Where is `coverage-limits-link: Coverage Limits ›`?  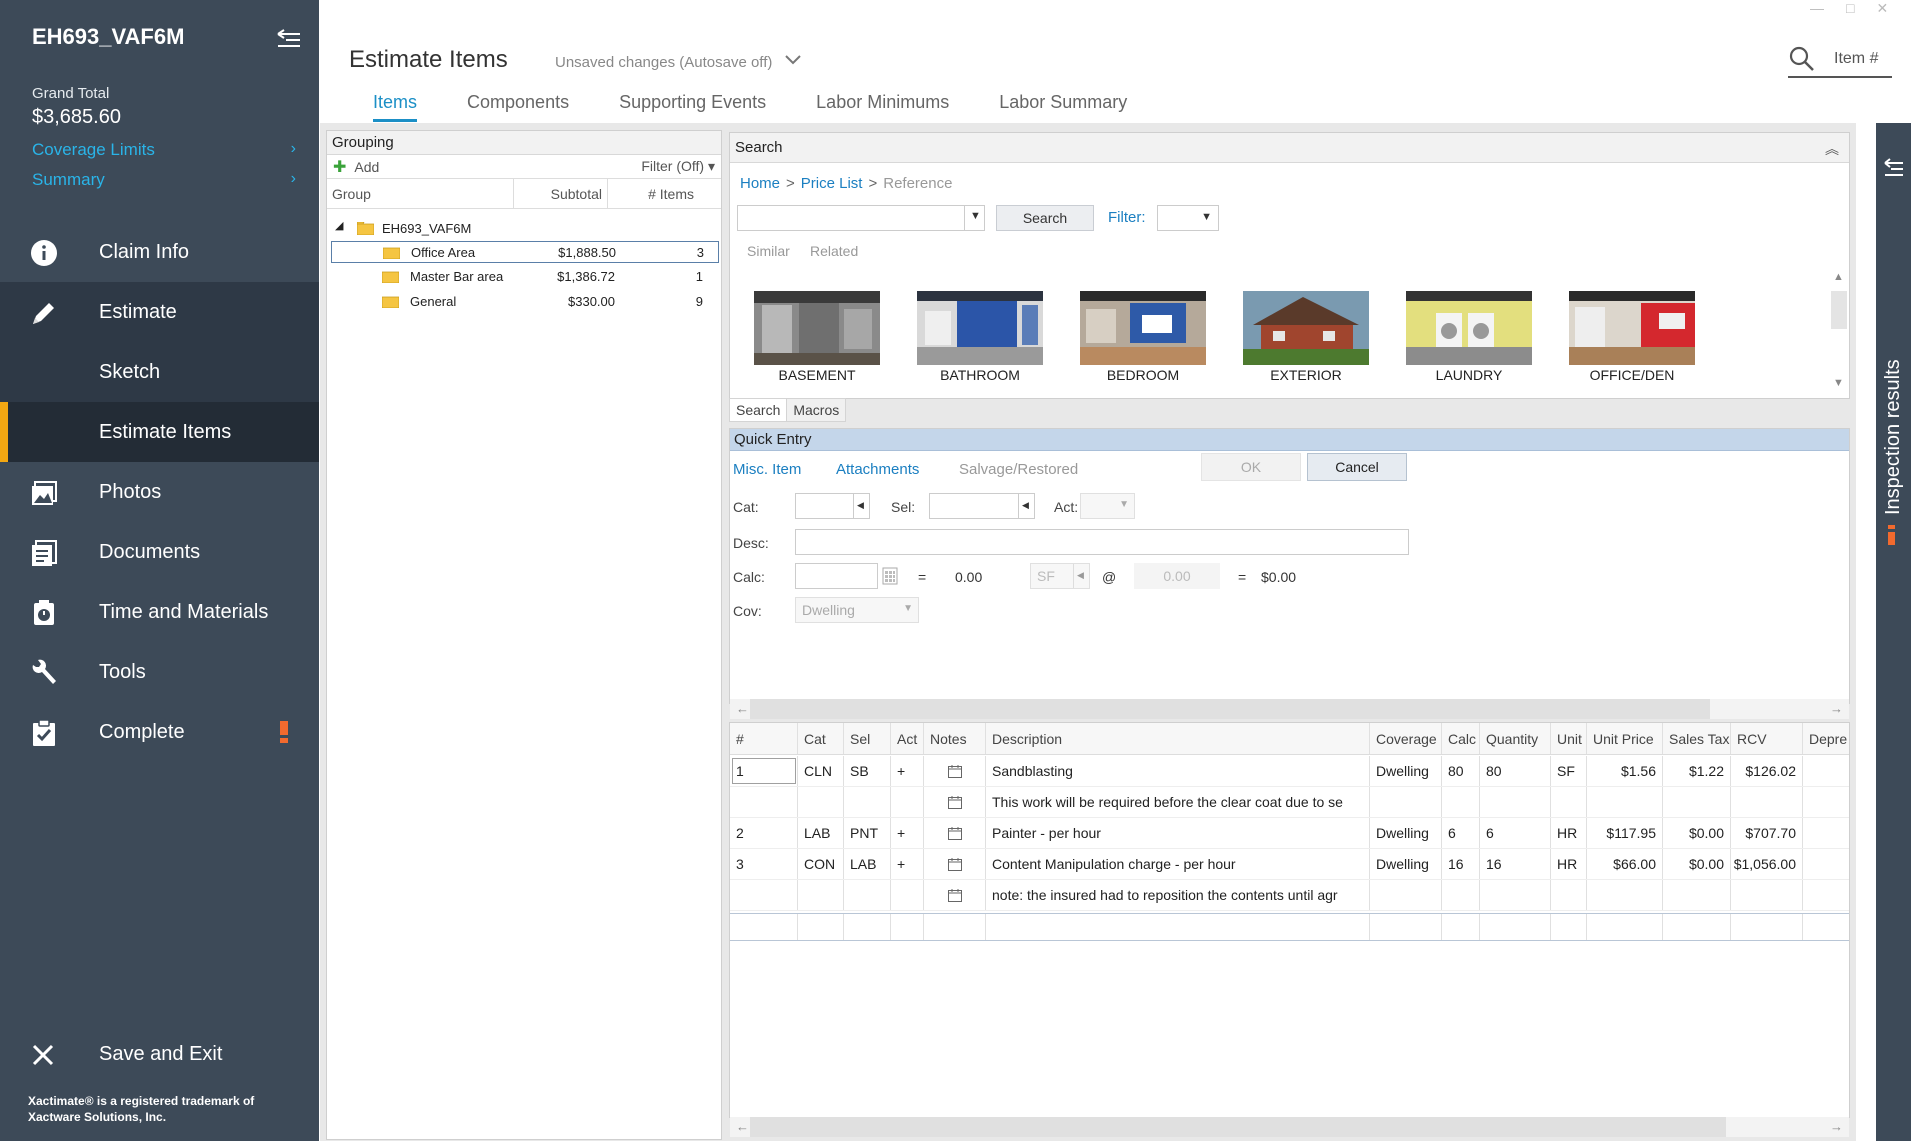 coverage-limits-link: Coverage Limits › is located at coordinates (164, 150).